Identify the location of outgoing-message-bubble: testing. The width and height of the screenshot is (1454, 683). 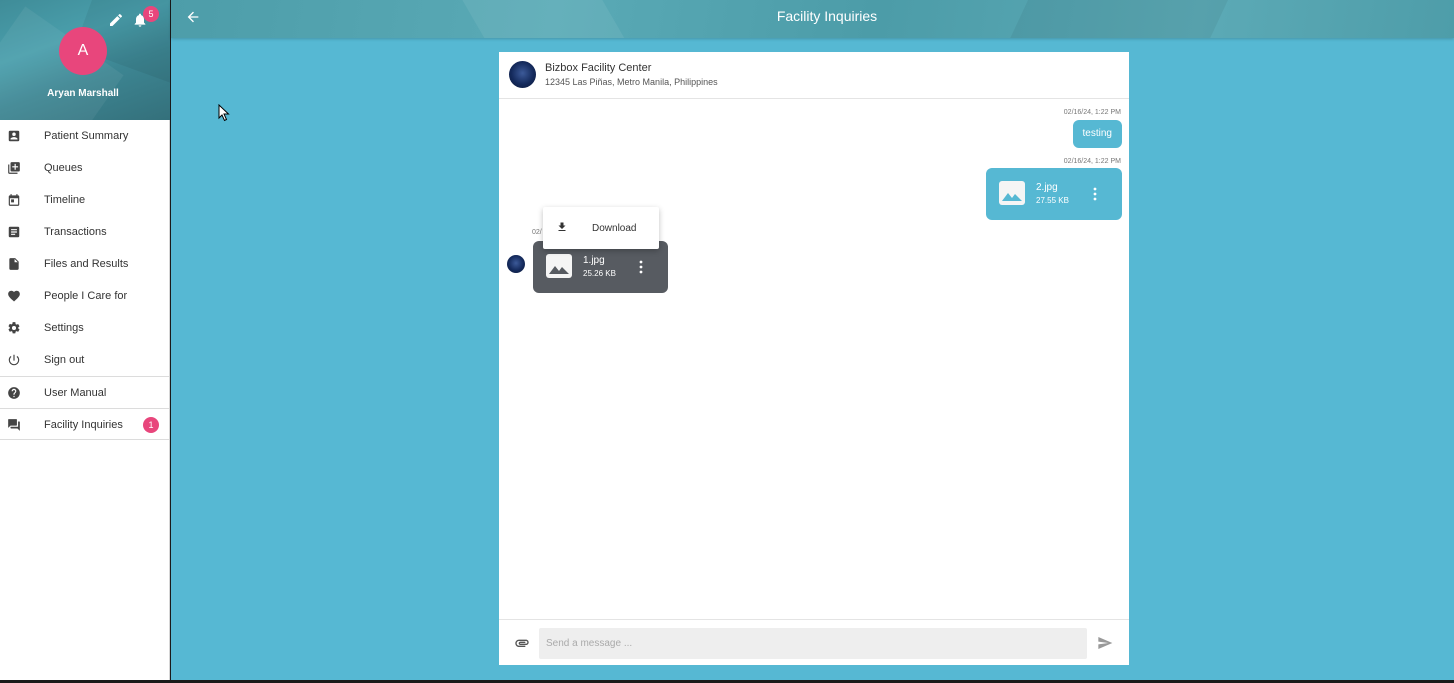
(1097, 134).